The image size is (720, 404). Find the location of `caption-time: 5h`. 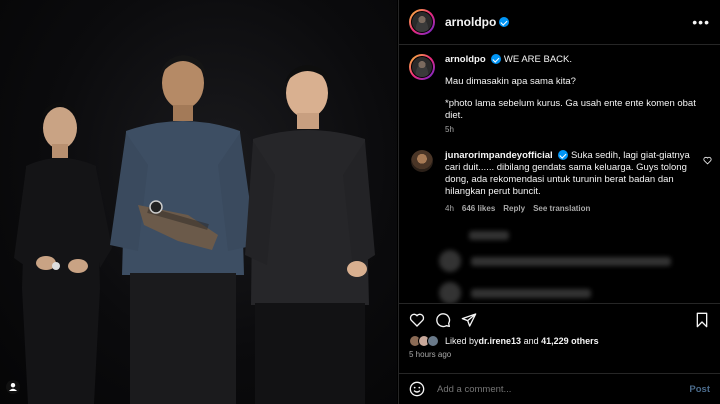

caption-time: 5h is located at coordinates (449, 129).